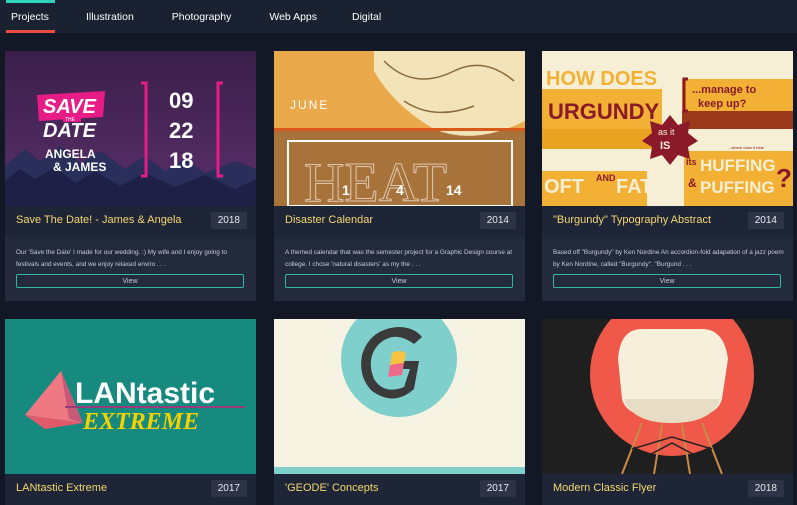 This screenshot has width=797, height=505. I want to click on thumb-names1: ANGELA, so click(70, 154).